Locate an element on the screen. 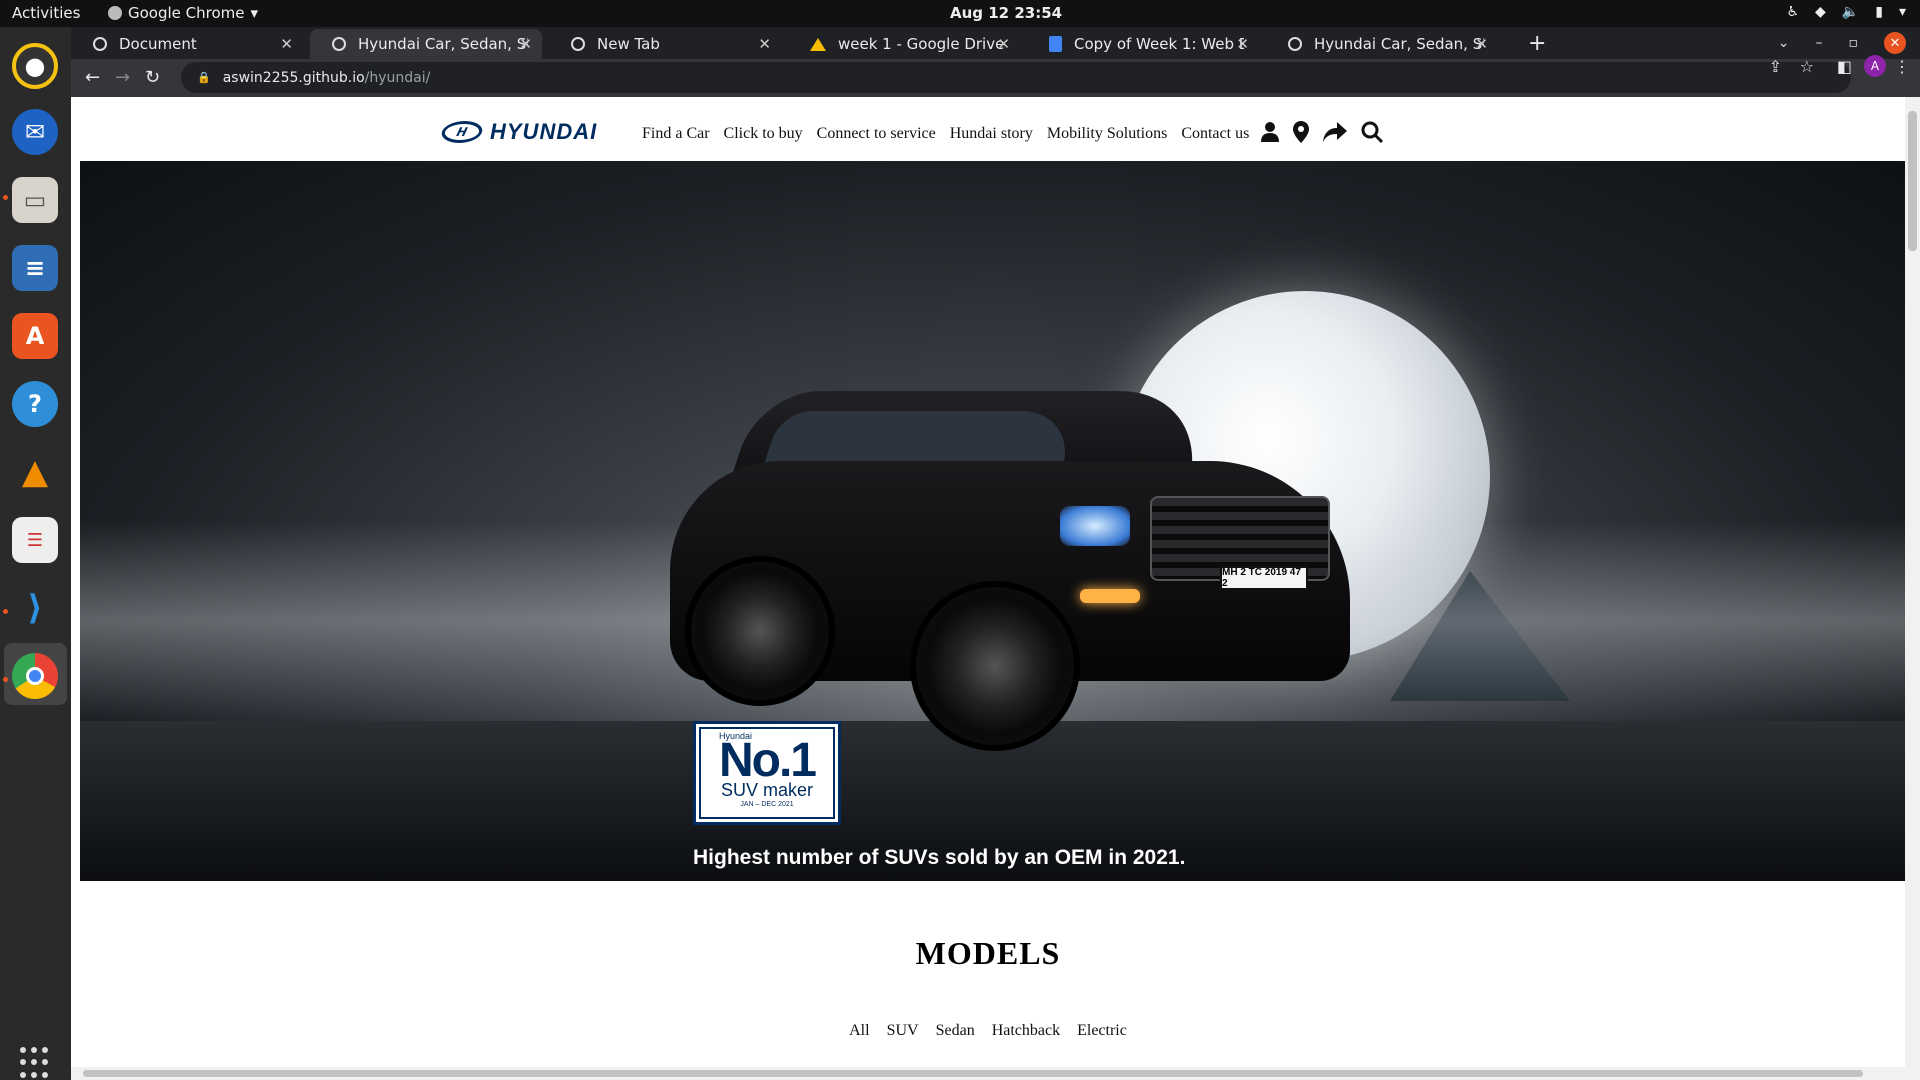  filter-electric: Electric is located at coordinates (1102, 1031).